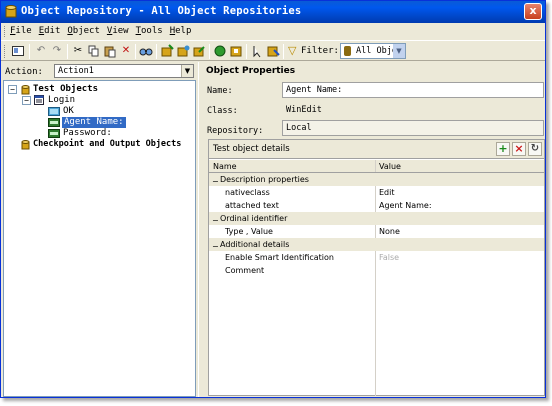  I want to click on export-icon, so click(199, 51).